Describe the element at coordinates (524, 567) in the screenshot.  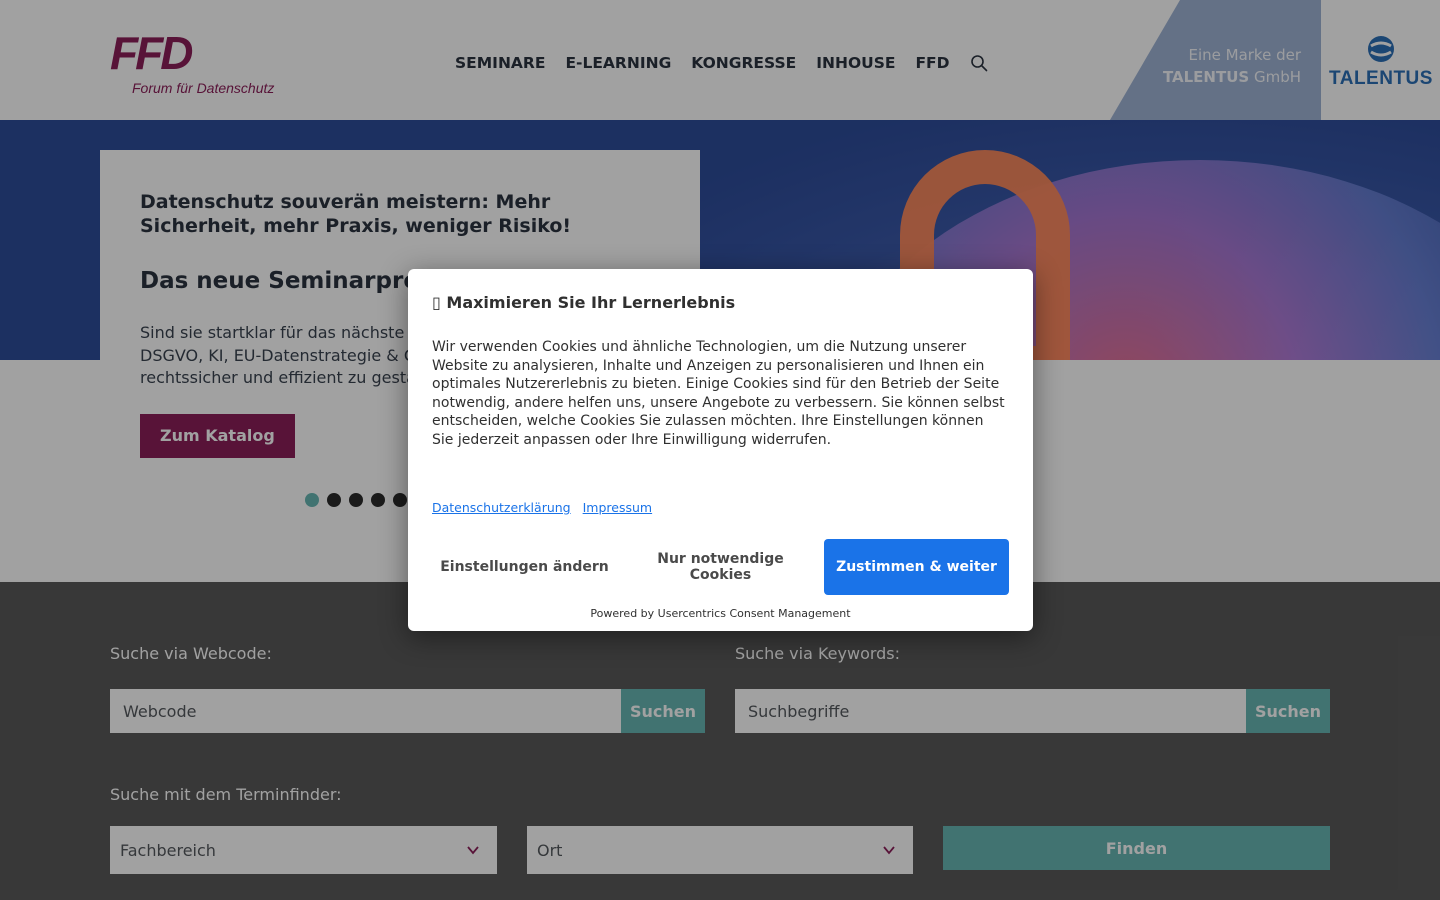
I see `change-settings-button: Einstellungen ändern` at that location.